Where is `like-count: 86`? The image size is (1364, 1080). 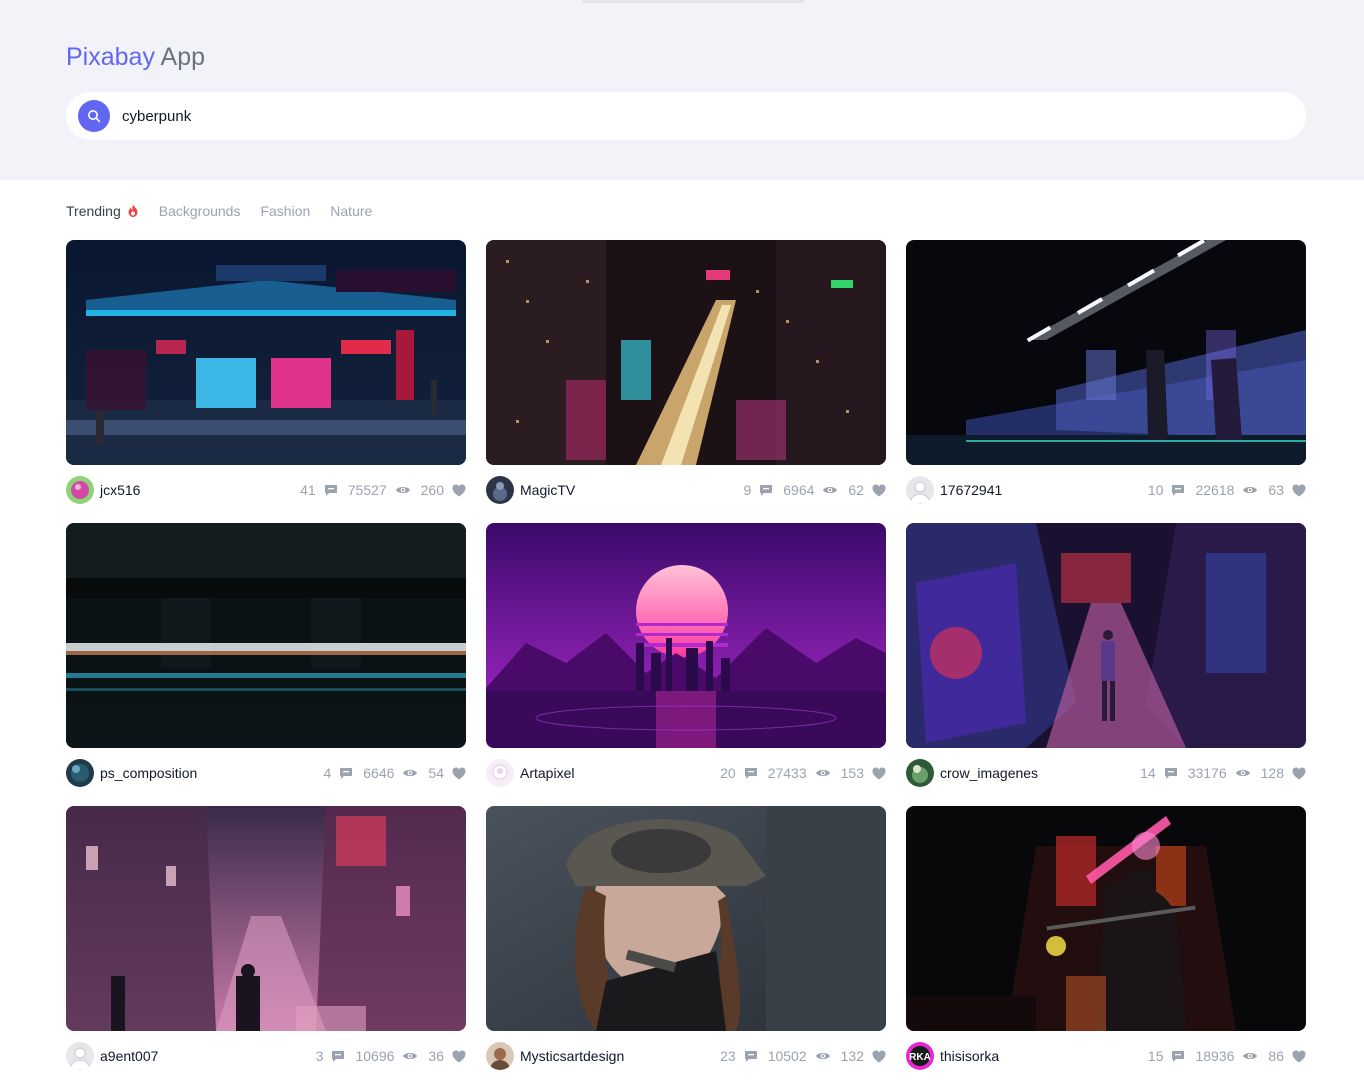 like-count: 86 is located at coordinates (1276, 1056).